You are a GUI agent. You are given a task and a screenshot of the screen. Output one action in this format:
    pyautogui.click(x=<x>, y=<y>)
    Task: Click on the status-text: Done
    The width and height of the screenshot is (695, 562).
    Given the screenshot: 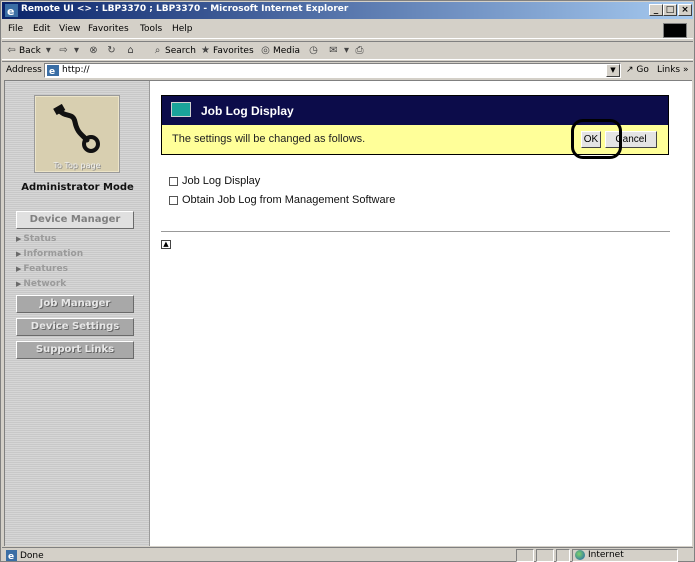 What is the action you would take?
    pyautogui.click(x=32, y=555)
    